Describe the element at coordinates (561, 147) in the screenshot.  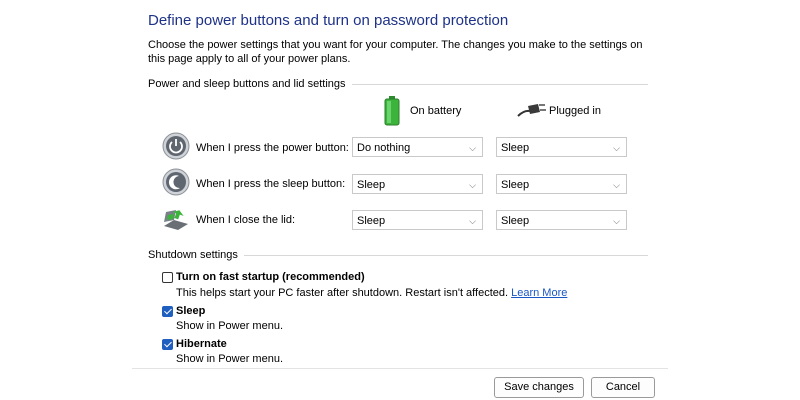
I see `power-button-plugged-select: Sleep ⌵` at that location.